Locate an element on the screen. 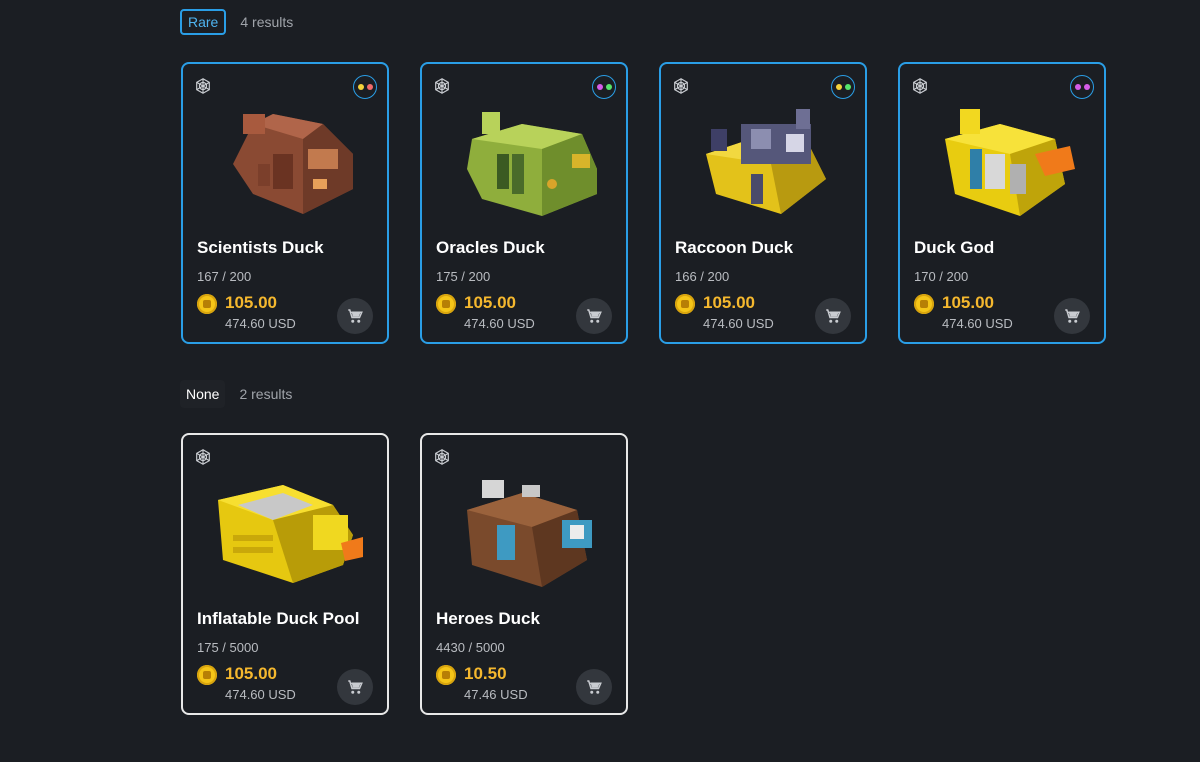 The height and width of the screenshot is (762, 1200). card-supply: 4430 / 5000 is located at coordinates (470, 647).